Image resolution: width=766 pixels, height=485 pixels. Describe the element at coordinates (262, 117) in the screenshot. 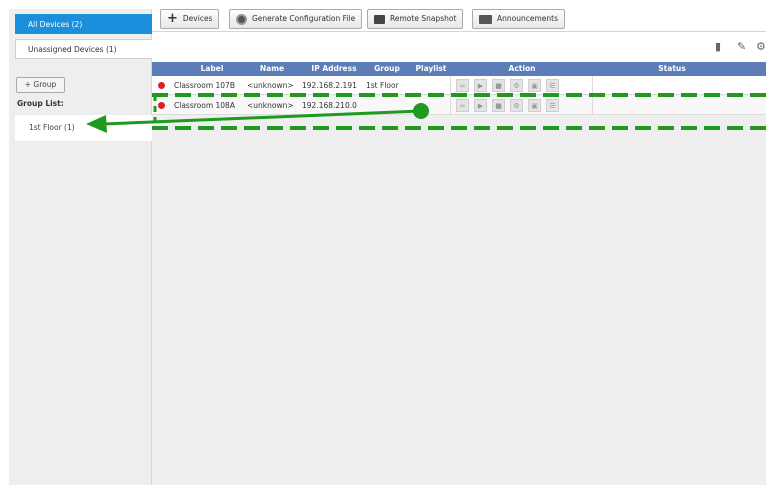

I see `drag-arrow-line` at that location.